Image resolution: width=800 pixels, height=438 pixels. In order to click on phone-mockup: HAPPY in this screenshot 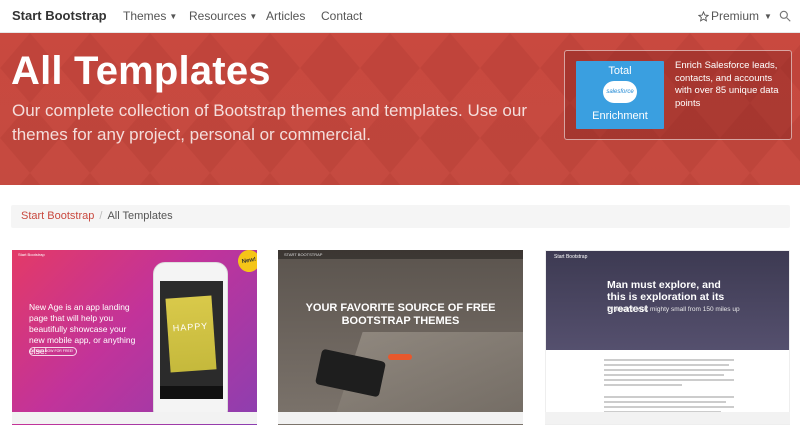, I will do `click(190, 342)`.